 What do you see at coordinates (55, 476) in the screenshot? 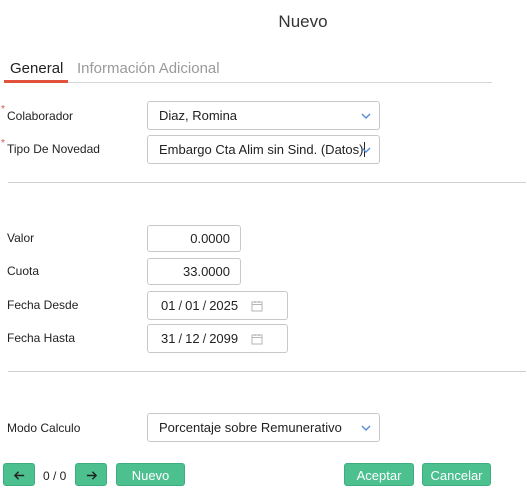
I see `pager-text: 0 / 0` at bounding box center [55, 476].